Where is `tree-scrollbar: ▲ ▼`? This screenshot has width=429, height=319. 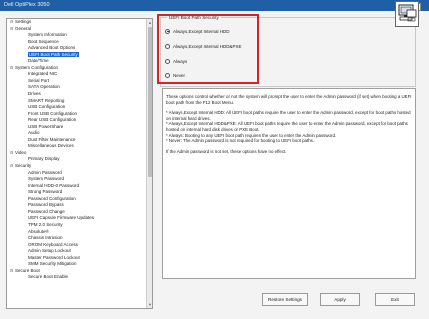 tree-scrollbar: ▲ ▼ is located at coordinates (149, 163).